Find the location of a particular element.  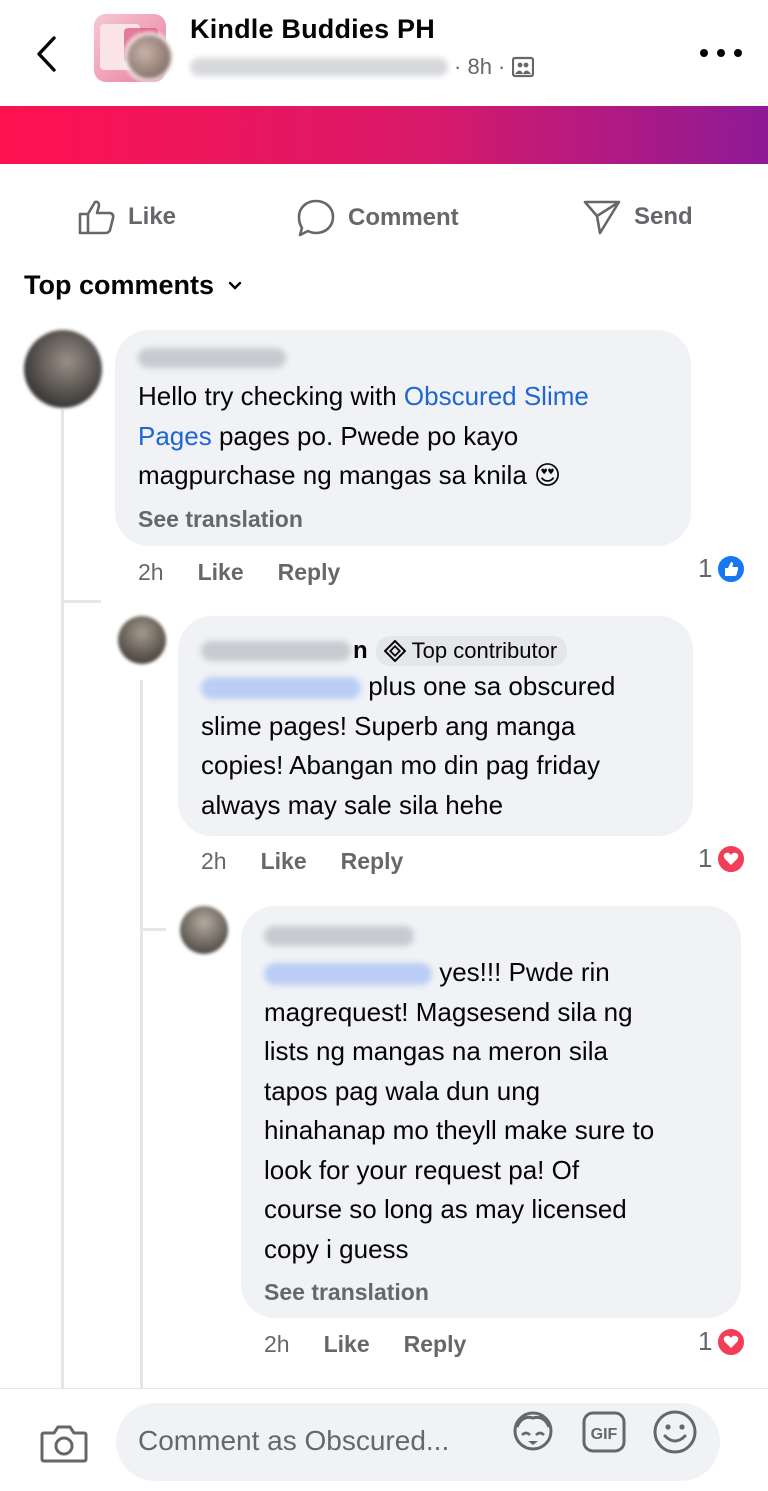

comment-label: Comment is located at coordinates (403, 217).